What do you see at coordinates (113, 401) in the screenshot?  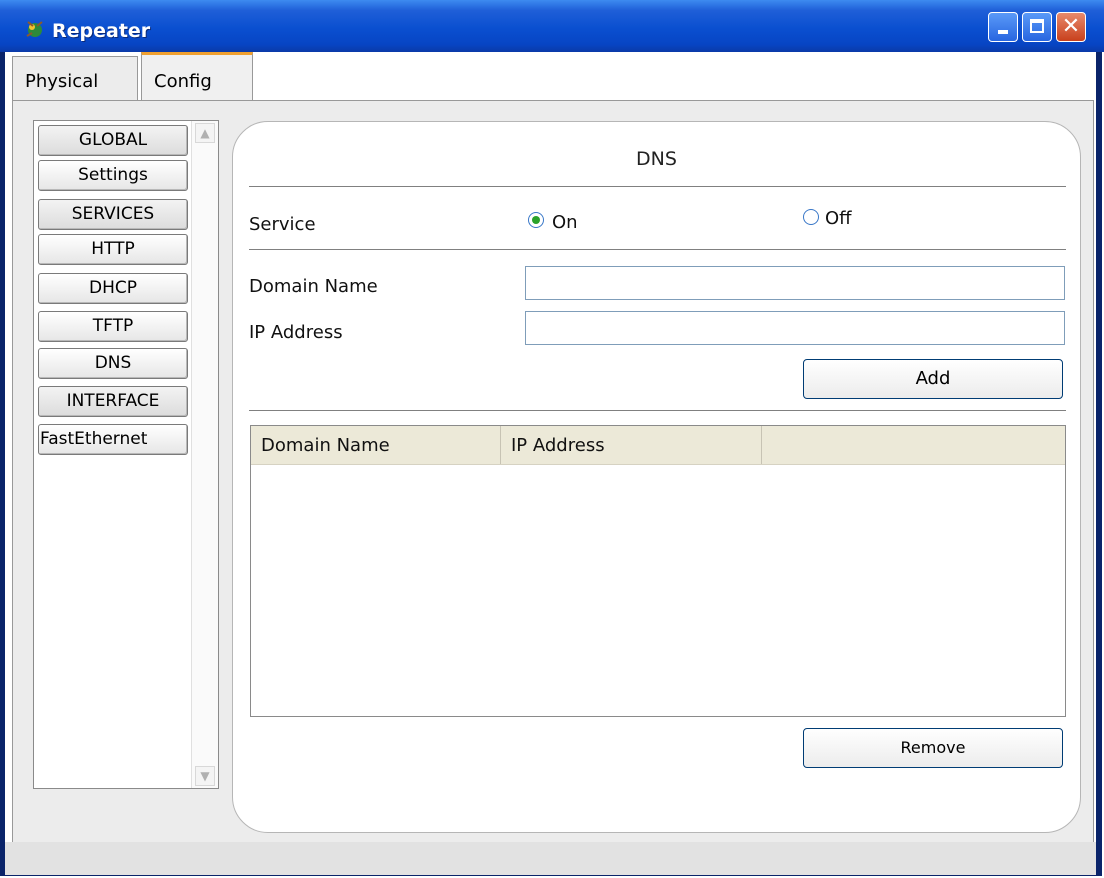 I see `nav-header-interface: INTERFACE` at bounding box center [113, 401].